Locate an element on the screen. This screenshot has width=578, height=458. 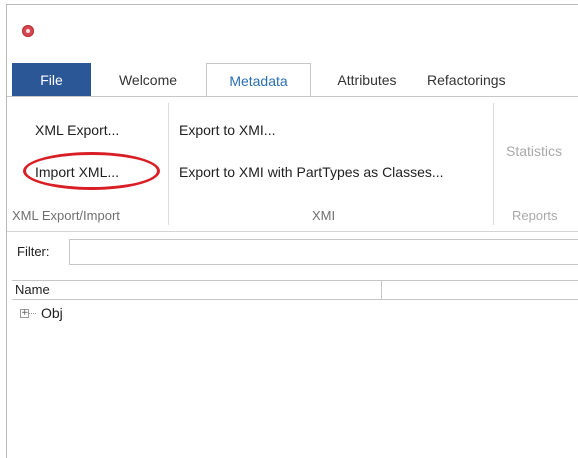
app-logo-icon is located at coordinates (28, 31).